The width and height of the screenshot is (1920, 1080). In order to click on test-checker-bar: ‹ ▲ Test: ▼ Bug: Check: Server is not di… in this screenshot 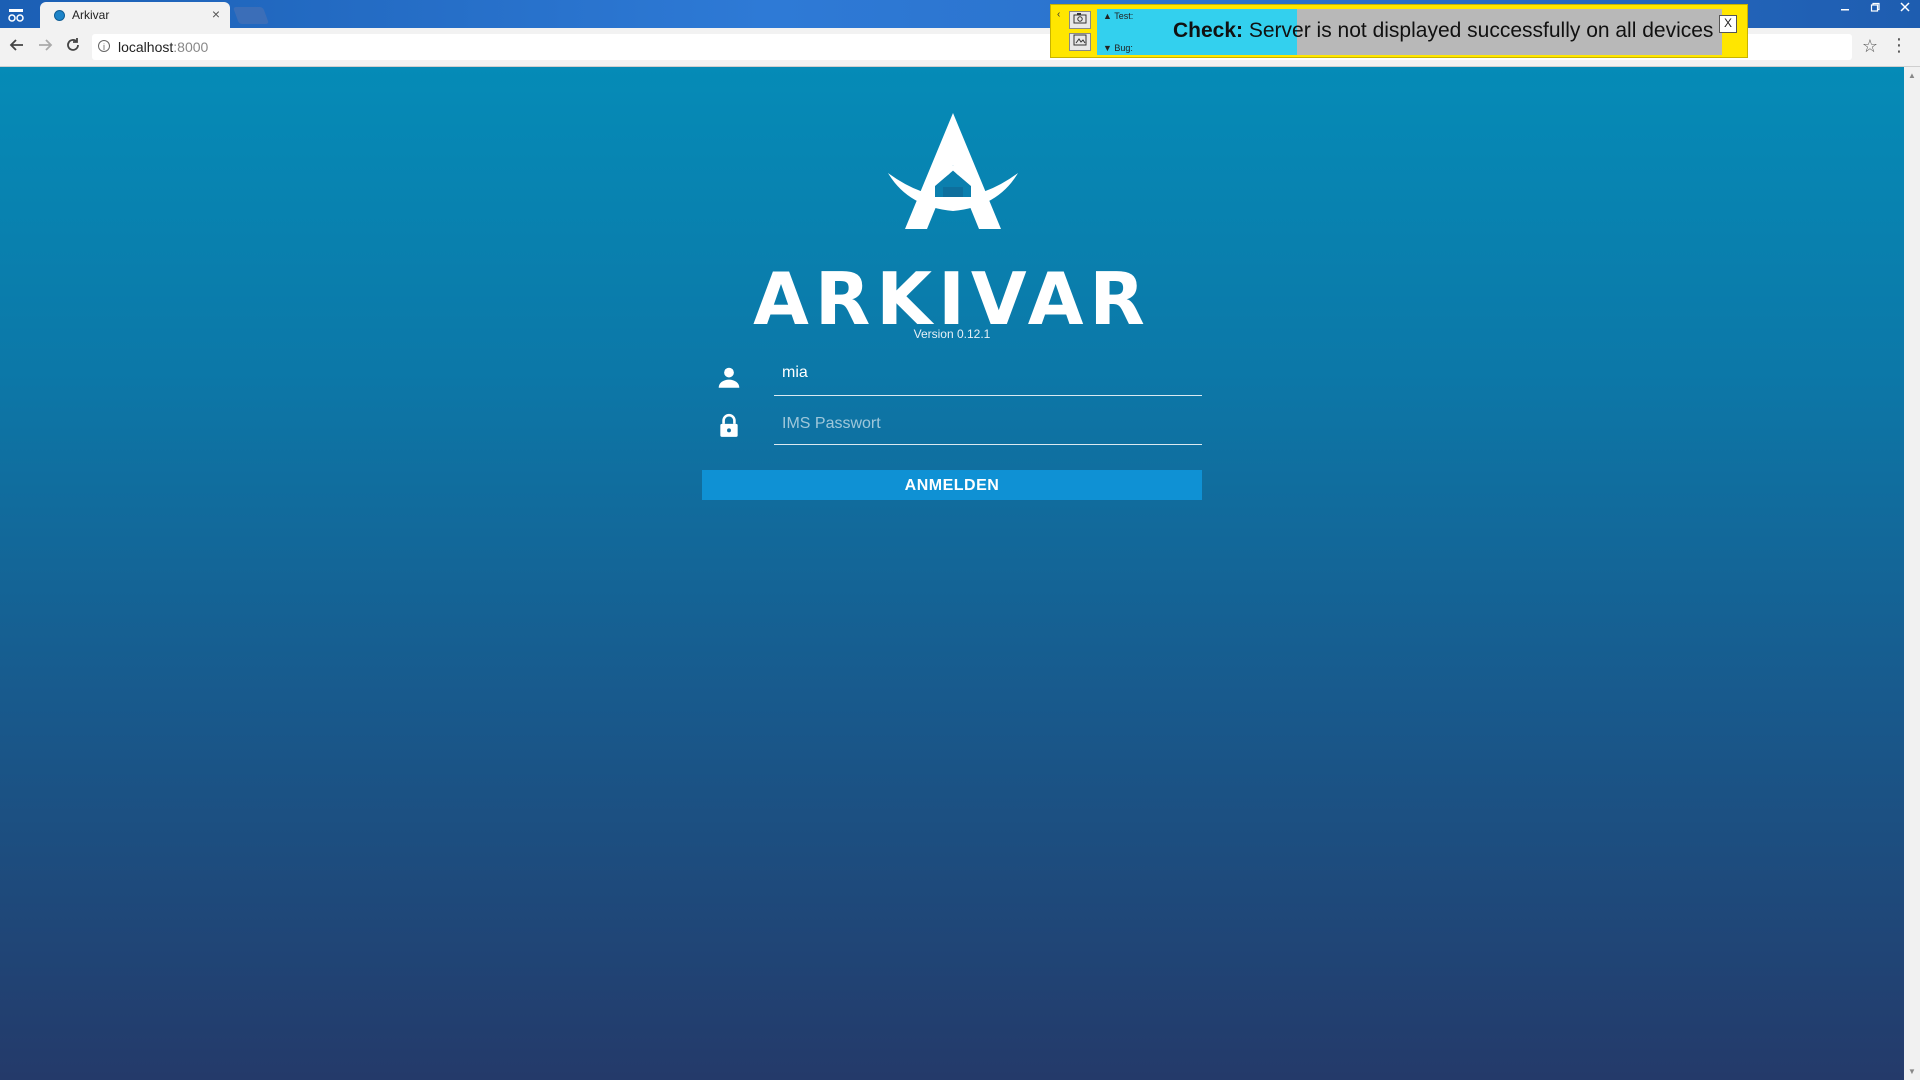, I will do `click(1399, 31)`.